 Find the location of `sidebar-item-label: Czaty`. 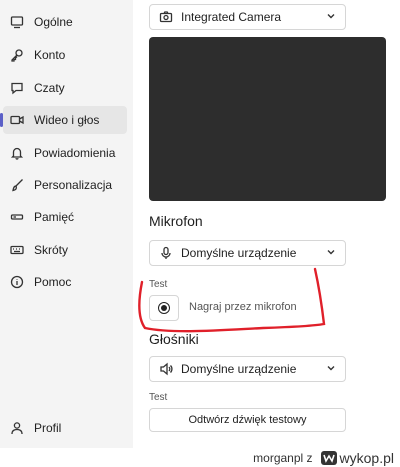

sidebar-item-label: Czaty is located at coordinates (49, 88).